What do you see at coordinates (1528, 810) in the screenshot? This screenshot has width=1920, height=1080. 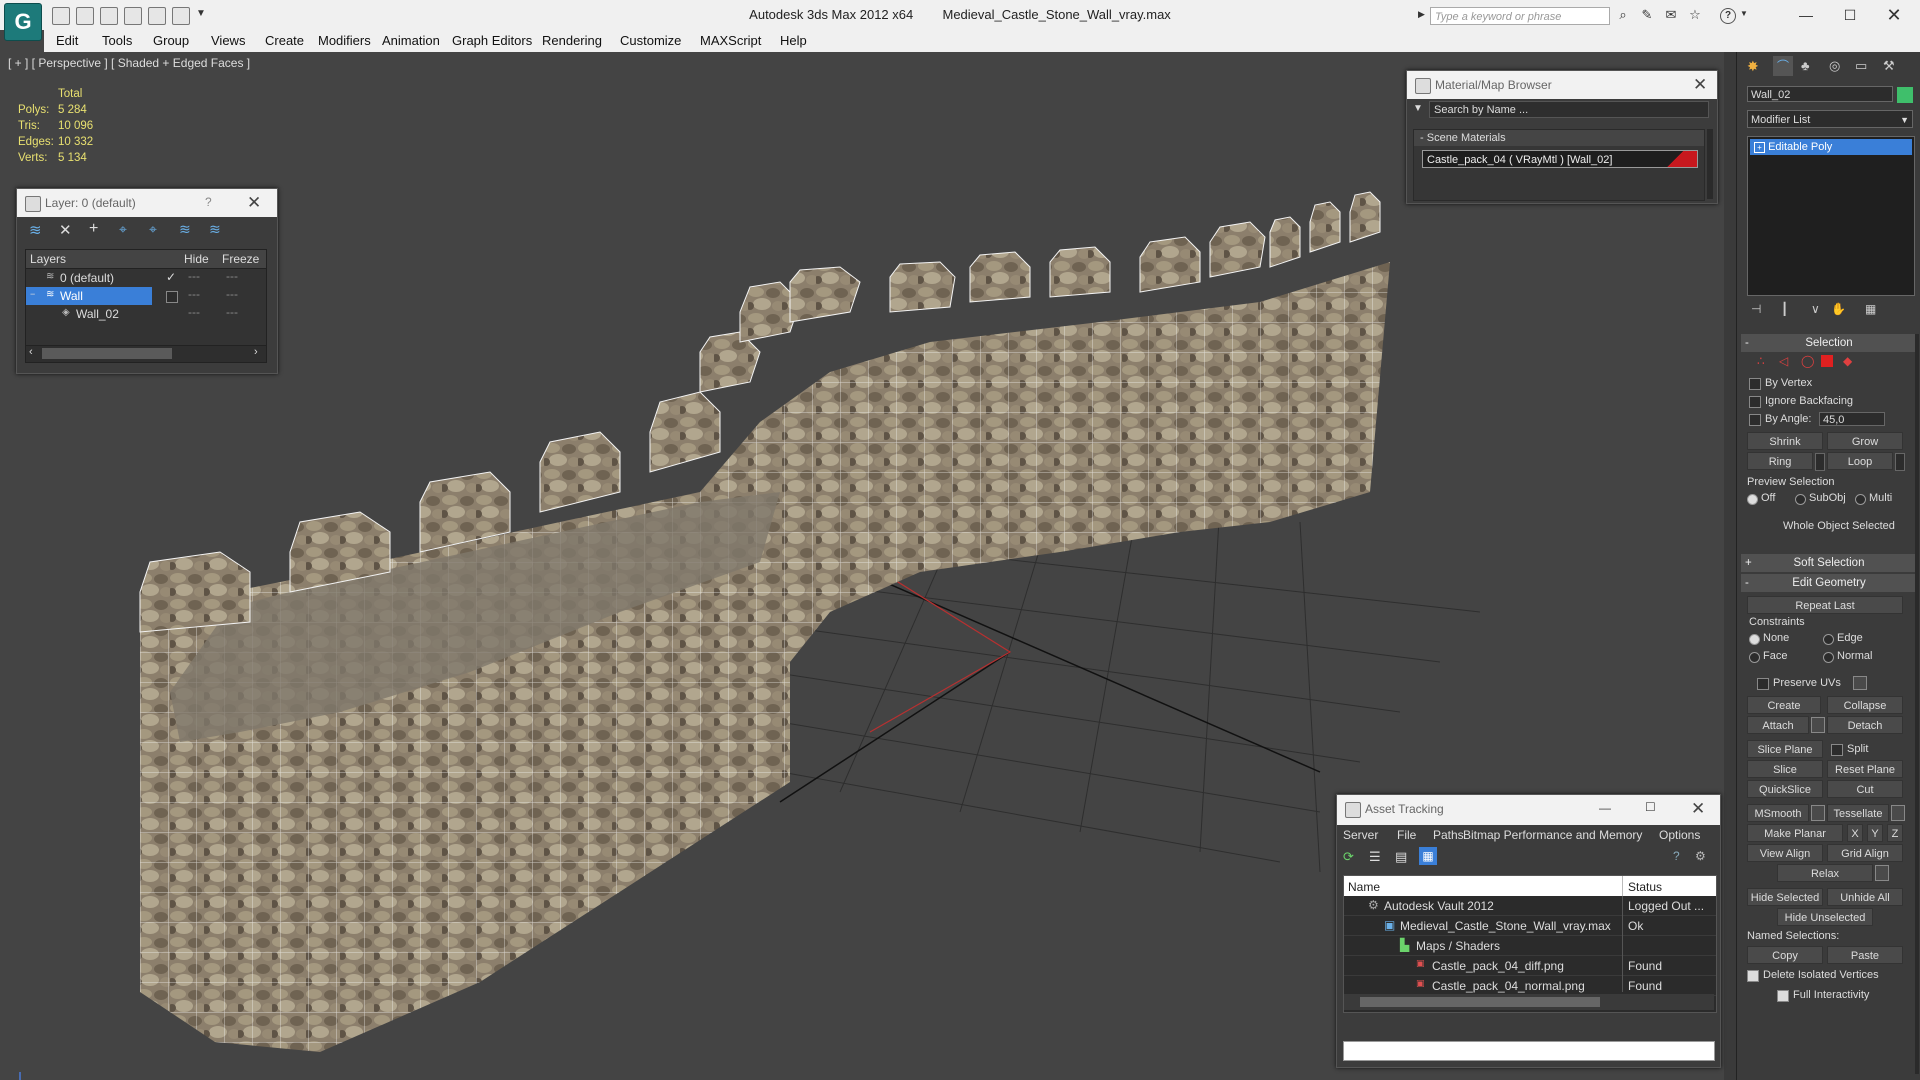 I see `asset-tracking-titlebar: Asset Tracking — ☐ ✕` at bounding box center [1528, 810].